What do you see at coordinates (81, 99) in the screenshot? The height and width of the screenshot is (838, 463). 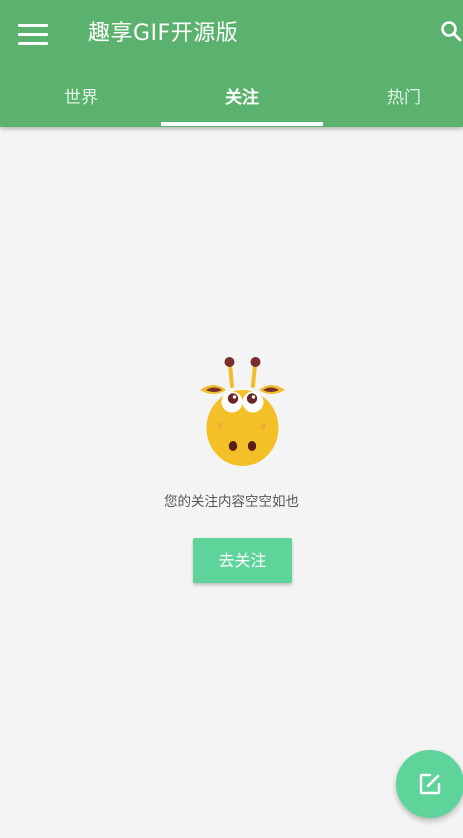 I see `tab-world: 世界` at bounding box center [81, 99].